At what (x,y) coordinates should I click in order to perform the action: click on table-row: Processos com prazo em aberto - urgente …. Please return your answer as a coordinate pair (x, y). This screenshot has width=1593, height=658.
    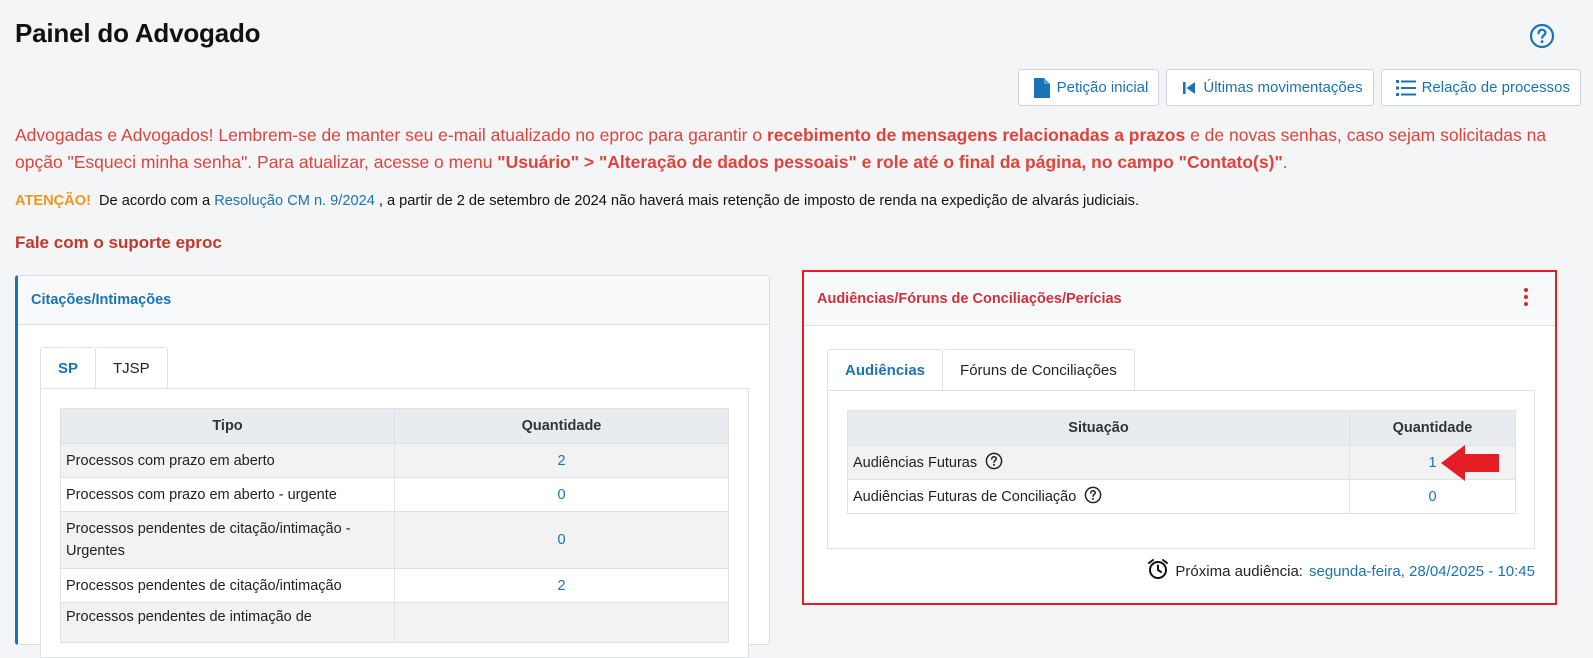
    Looking at the image, I should click on (394, 494).